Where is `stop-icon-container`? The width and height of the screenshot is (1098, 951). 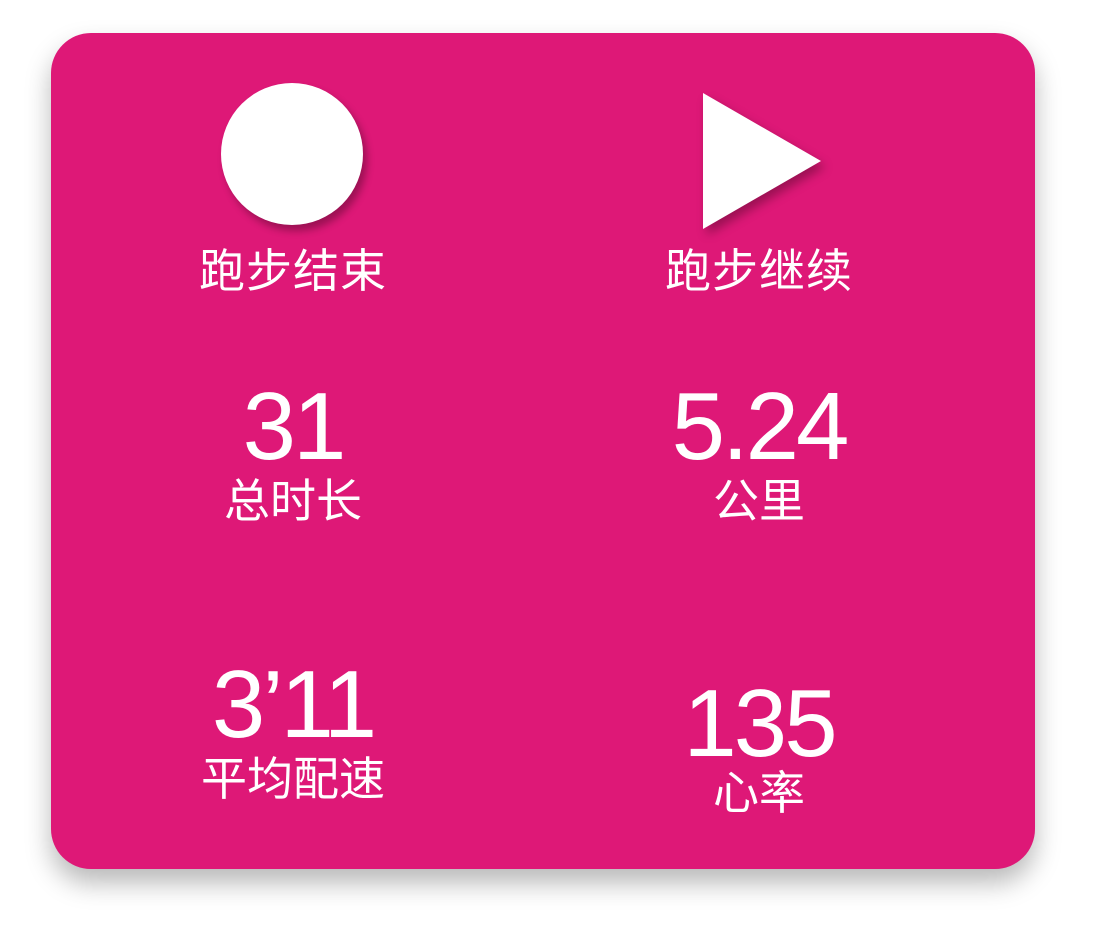
stop-icon-container is located at coordinates (293, 129).